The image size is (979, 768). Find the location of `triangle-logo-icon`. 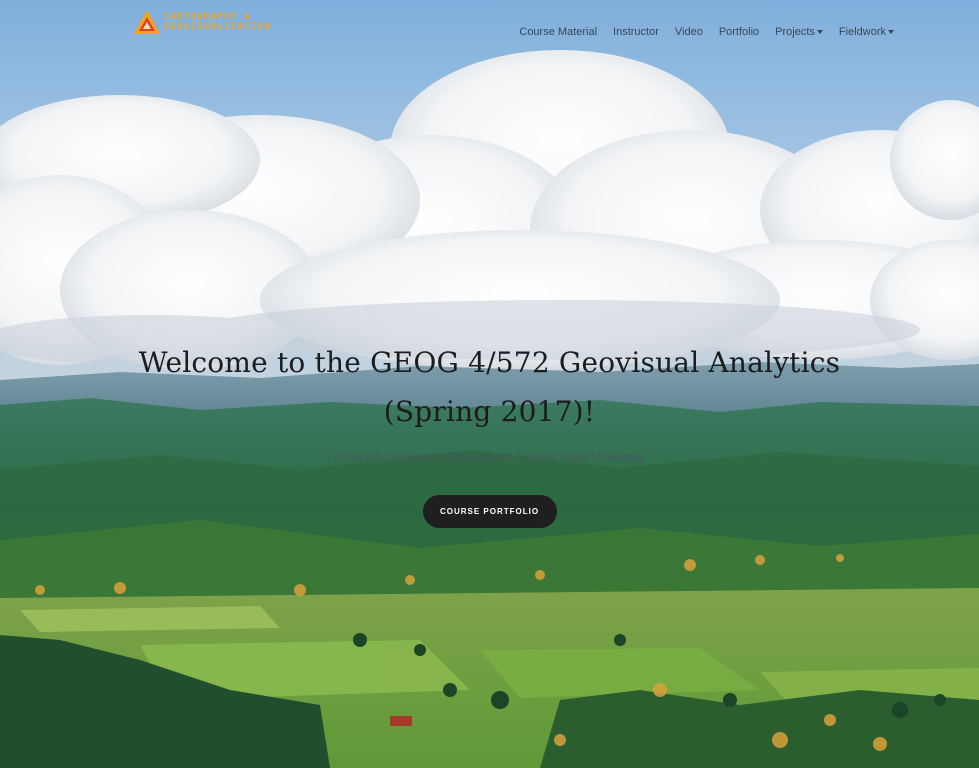

triangle-logo-icon is located at coordinates (147, 22).